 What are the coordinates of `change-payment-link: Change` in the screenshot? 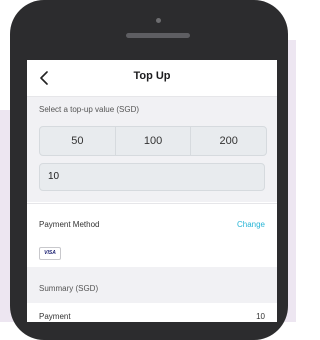 It's located at (251, 224).